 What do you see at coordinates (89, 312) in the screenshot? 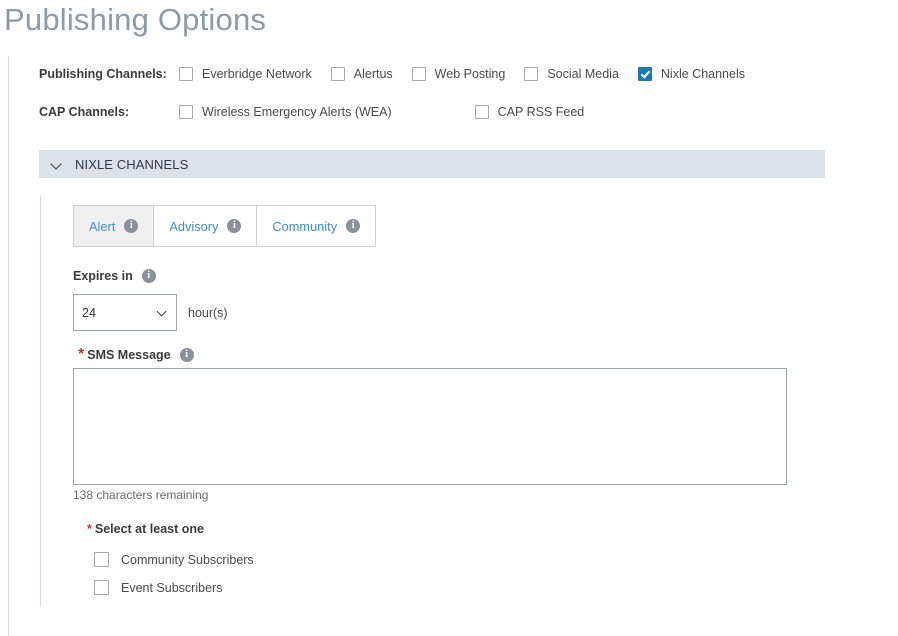
I see `expires-in-selected-value: 24` at bounding box center [89, 312].